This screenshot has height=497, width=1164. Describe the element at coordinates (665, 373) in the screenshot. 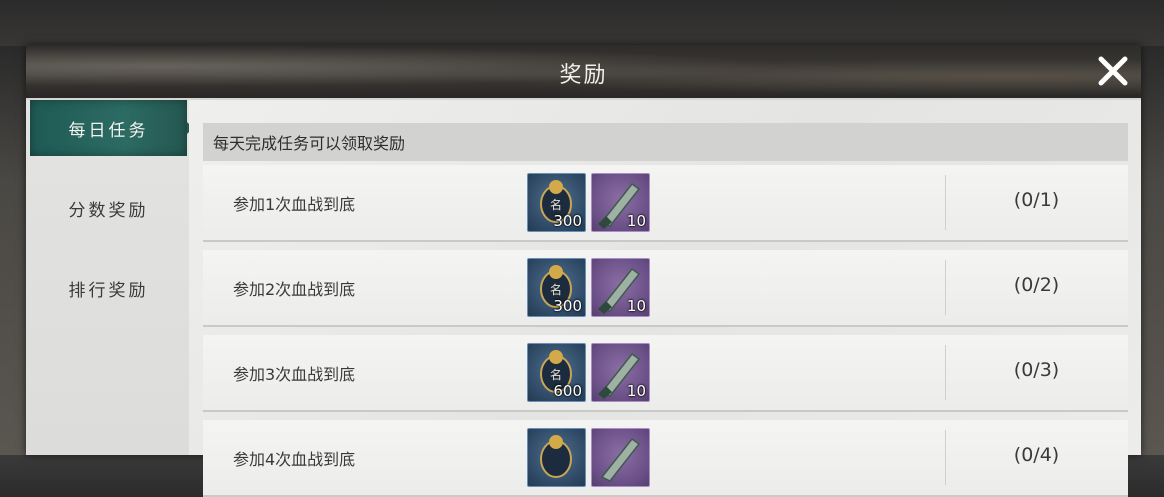

I see `task-row: 参加3次血战到底 名 600 10 (0/3)` at that location.